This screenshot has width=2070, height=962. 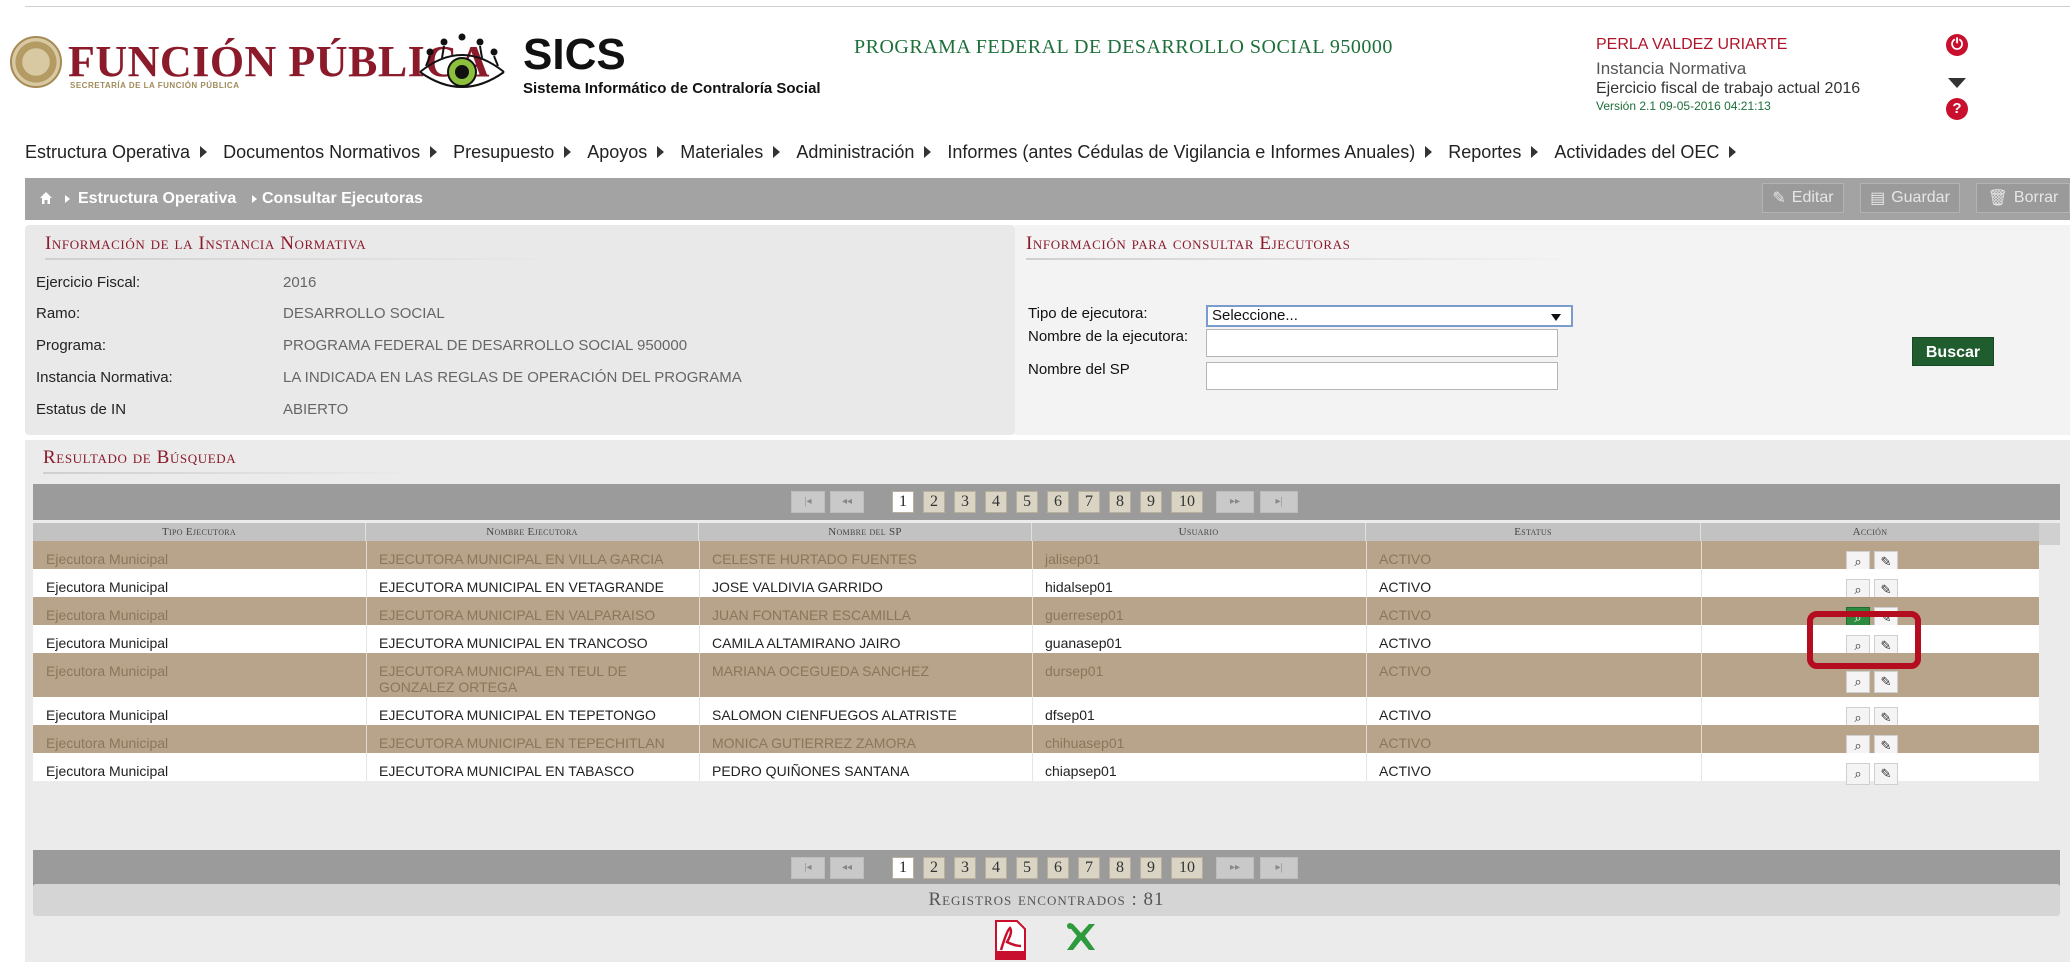 What do you see at coordinates (864, 152) in the screenshot?
I see `menu-administracion: Administración` at bounding box center [864, 152].